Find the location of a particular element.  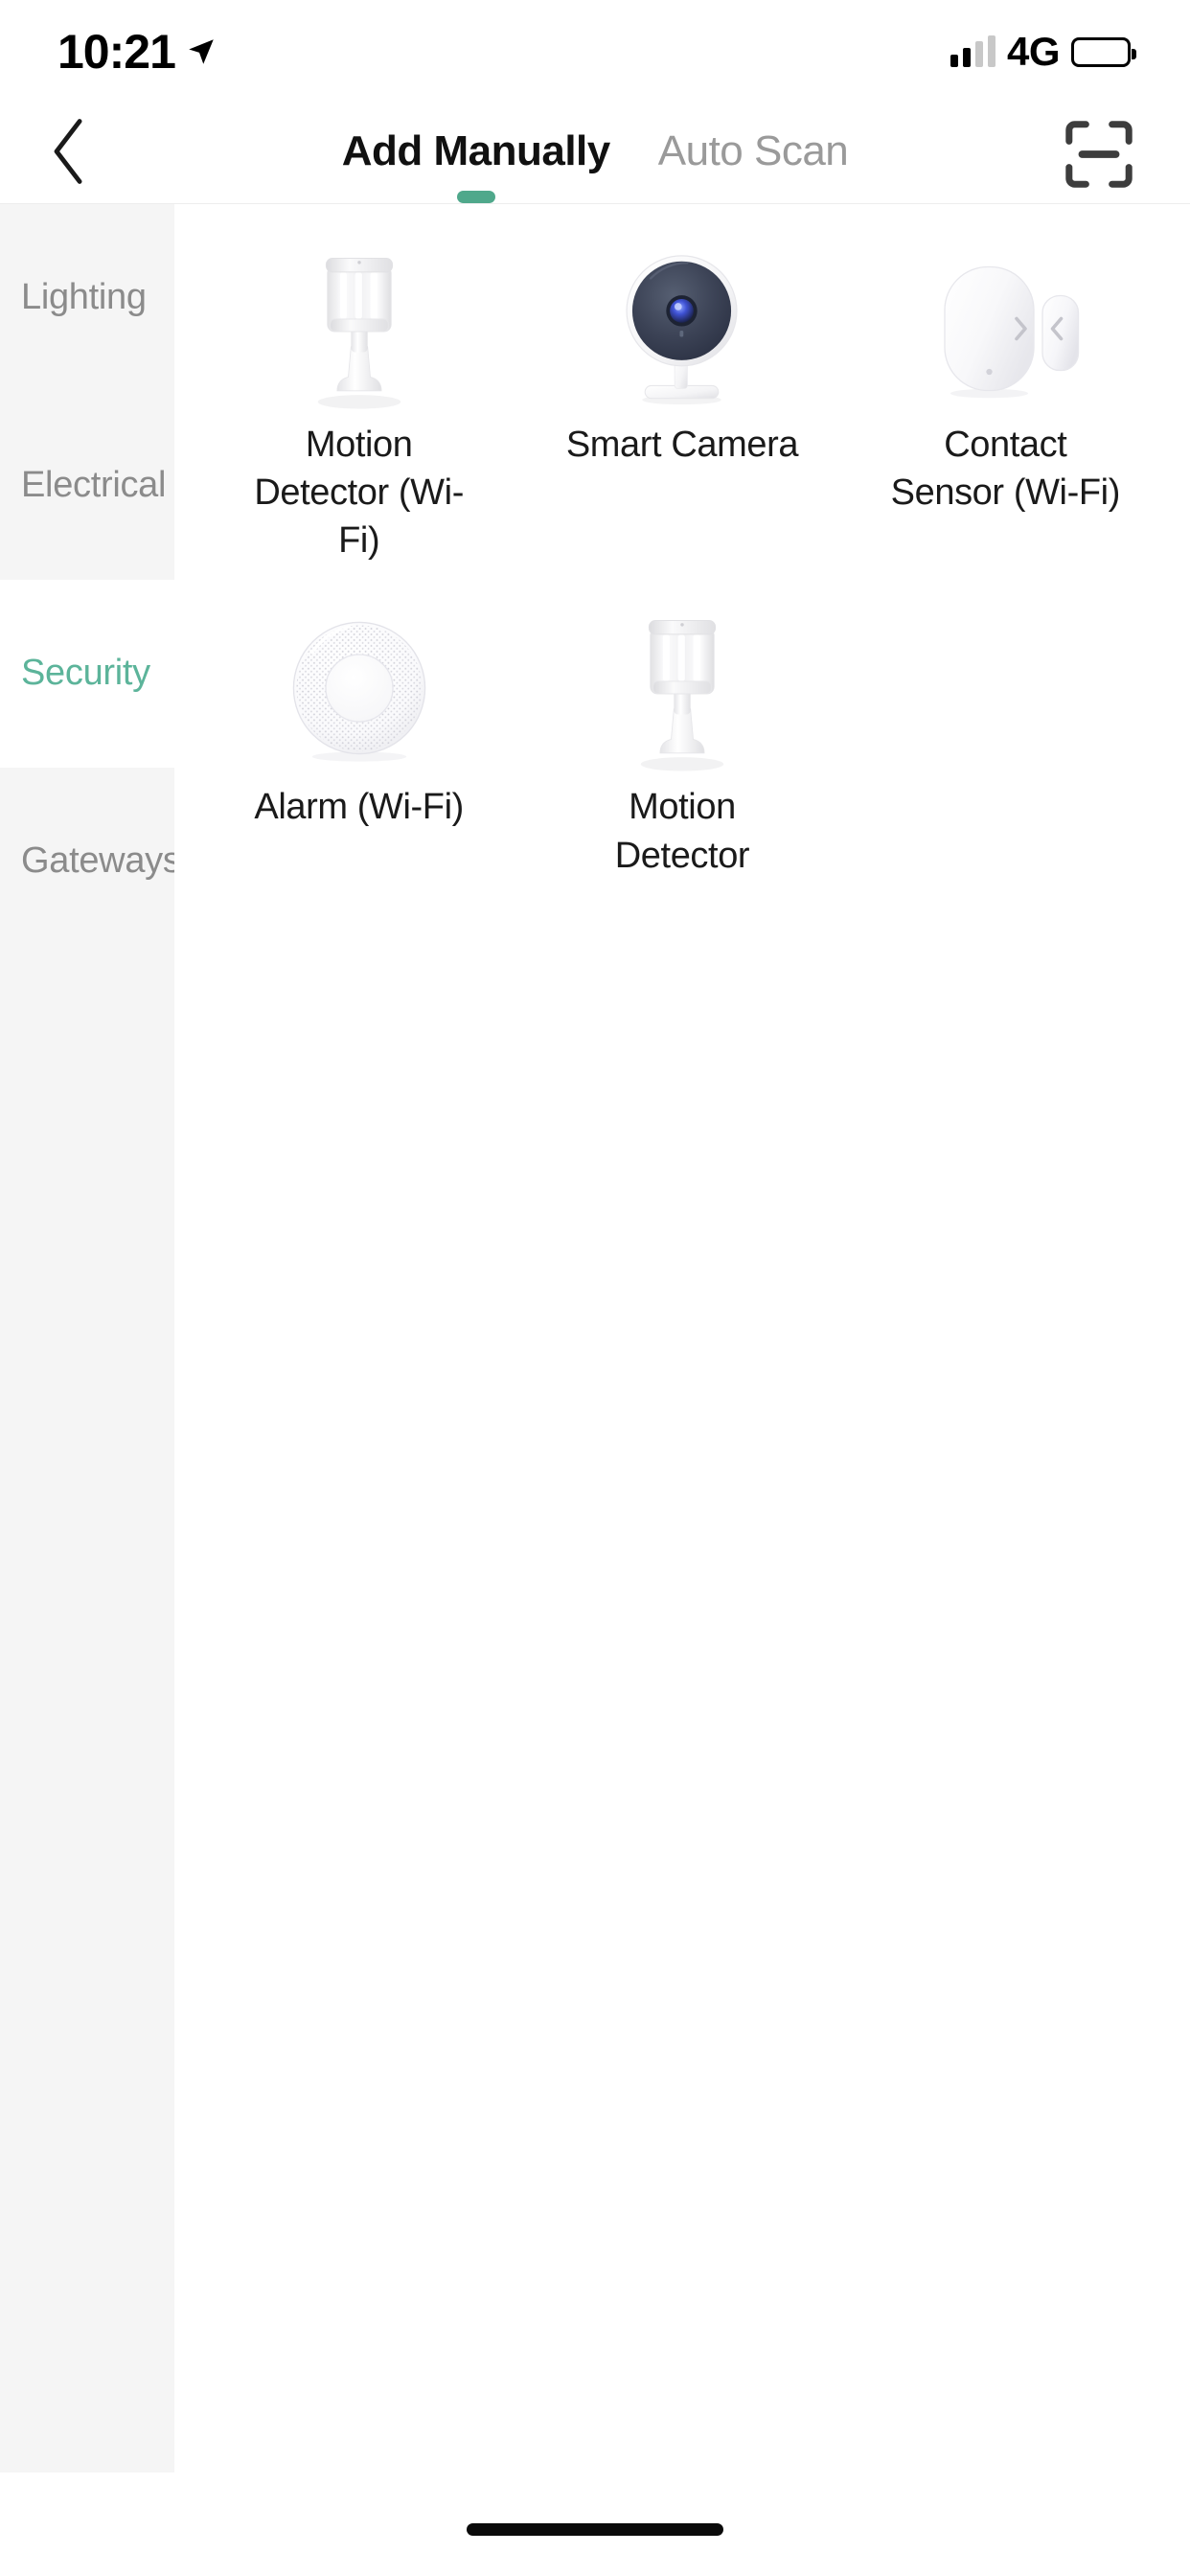

home-indicator-bar is located at coordinates (595, 2529).